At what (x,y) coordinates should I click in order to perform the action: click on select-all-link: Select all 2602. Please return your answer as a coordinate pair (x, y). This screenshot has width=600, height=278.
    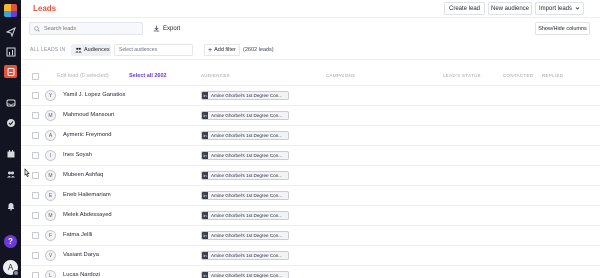
    Looking at the image, I should click on (148, 76).